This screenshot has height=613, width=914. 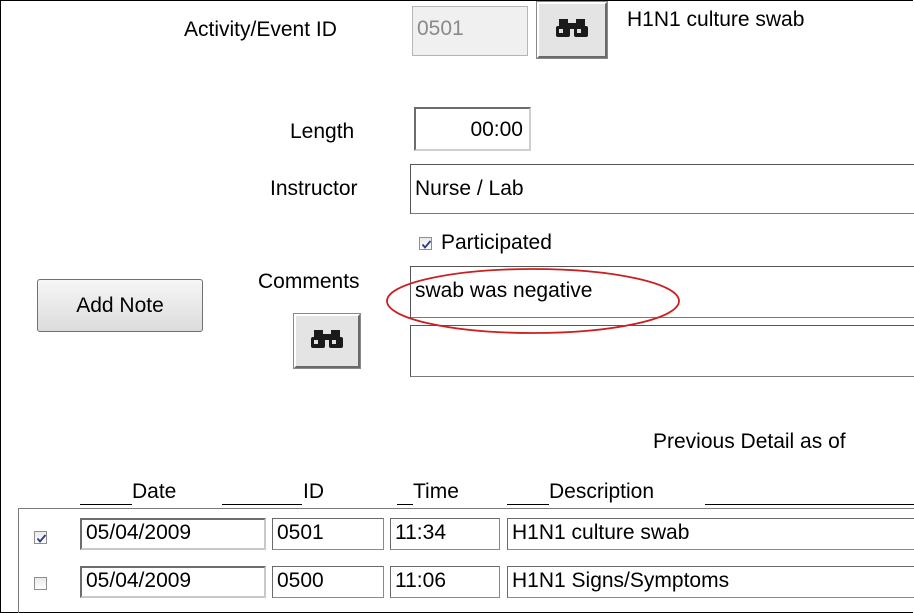 What do you see at coordinates (314, 188) in the screenshot?
I see `instructor-label: Instructor` at bounding box center [314, 188].